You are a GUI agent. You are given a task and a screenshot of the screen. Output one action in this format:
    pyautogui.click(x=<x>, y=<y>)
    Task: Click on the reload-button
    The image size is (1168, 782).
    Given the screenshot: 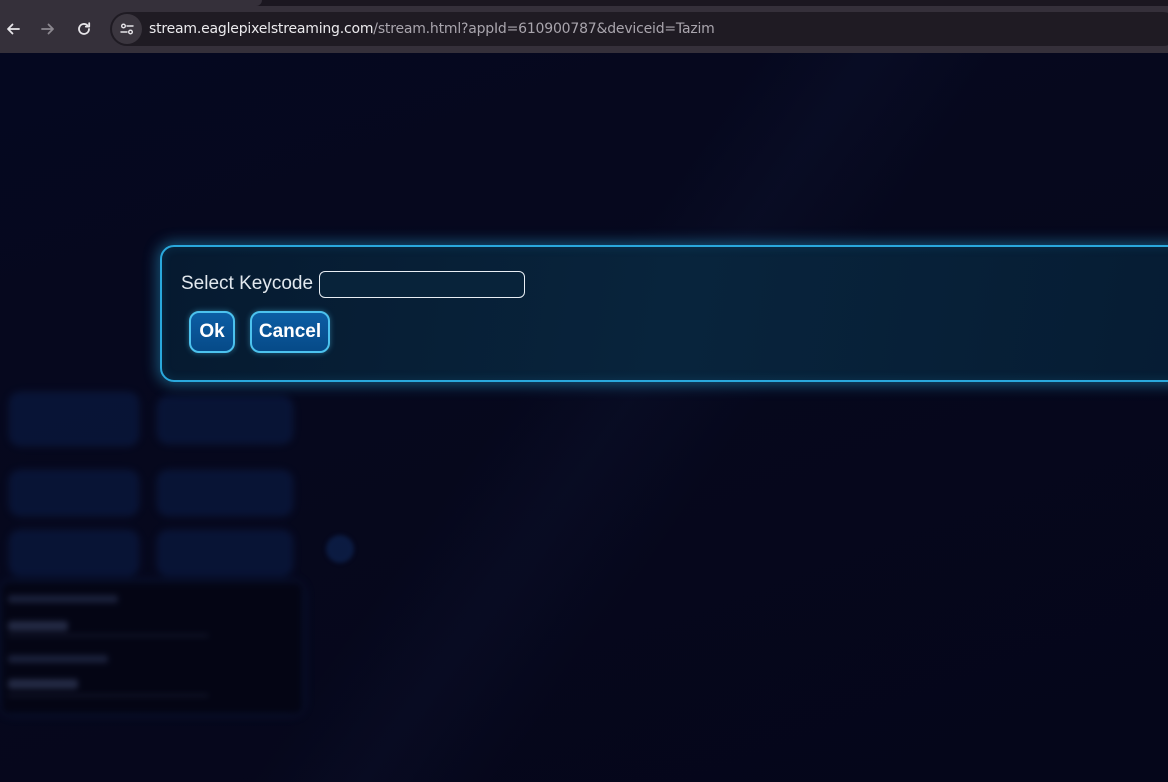 What is the action you would take?
    pyautogui.click(x=84, y=29)
    